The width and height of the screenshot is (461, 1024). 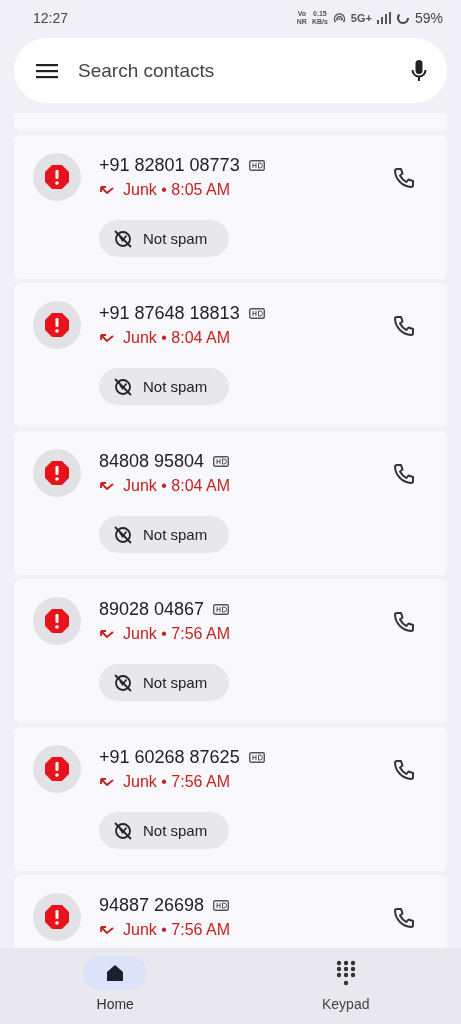 I want to click on phone-number: 94887 26698, so click(x=152, y=905).